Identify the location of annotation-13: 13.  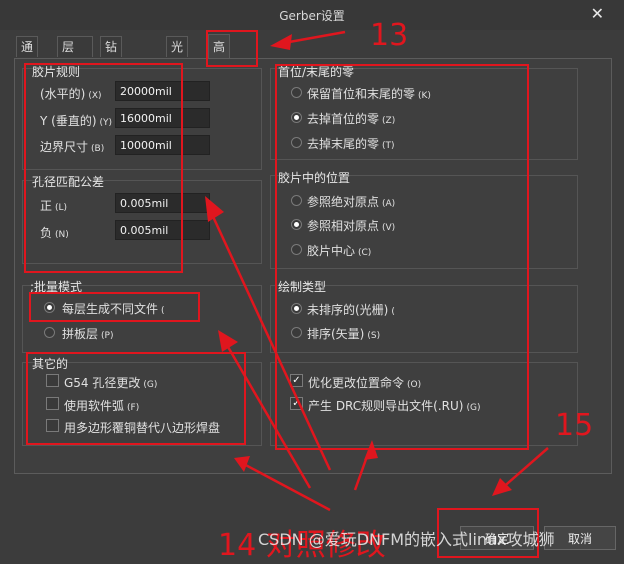
(389, 35).